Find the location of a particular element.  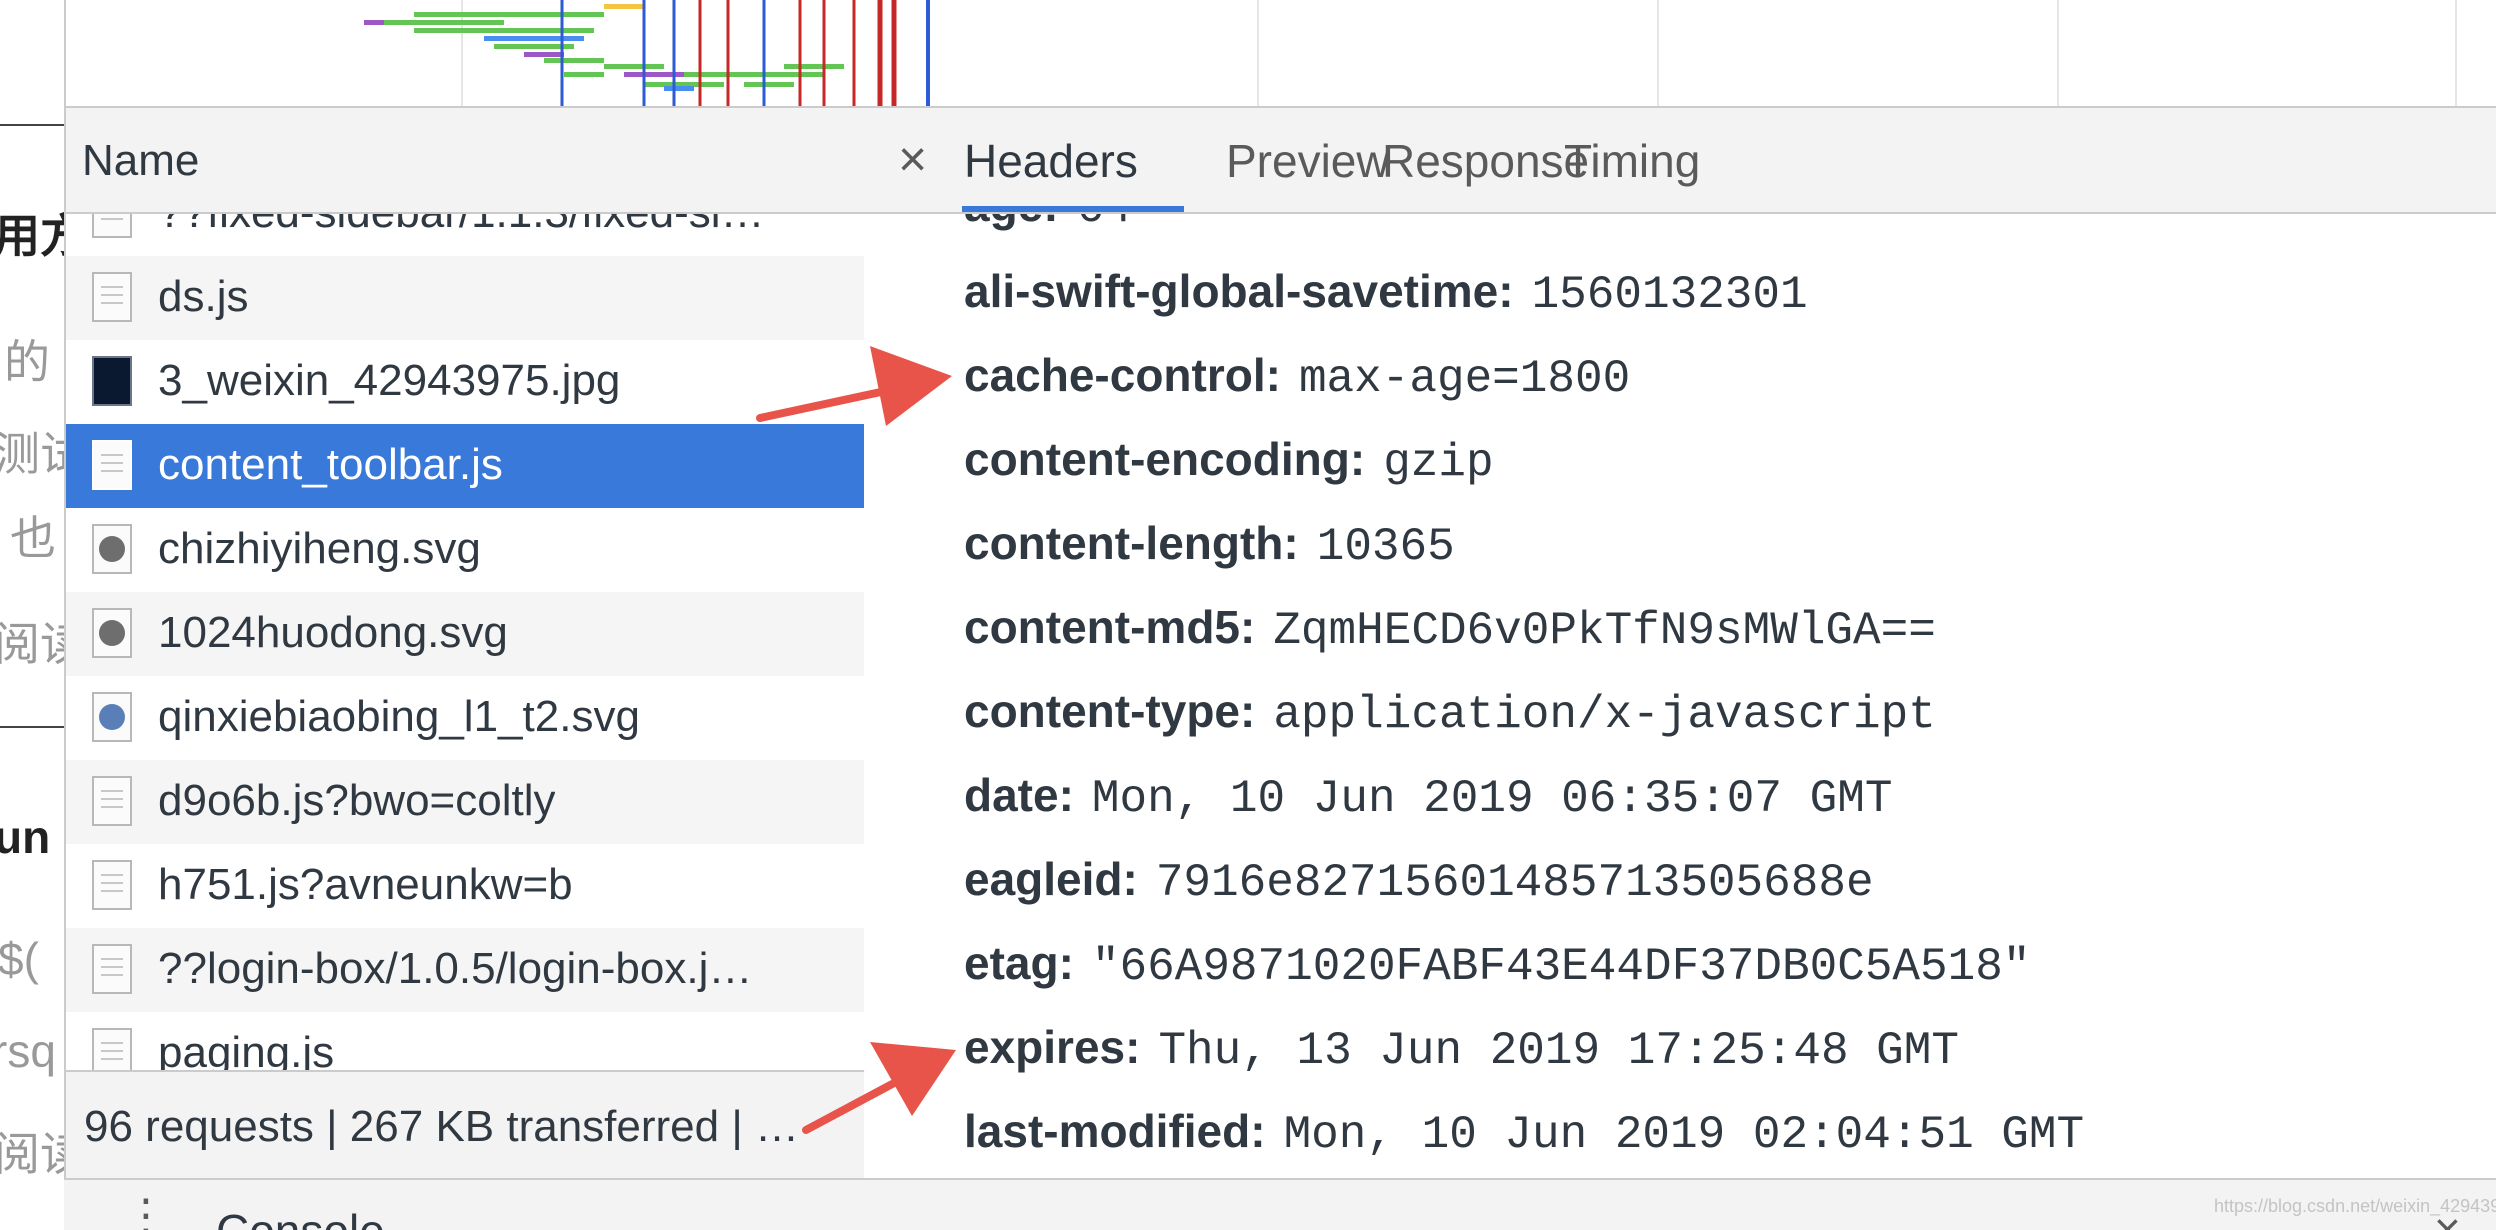

header-row: age: 64 is located at coordinates (1048, 224).